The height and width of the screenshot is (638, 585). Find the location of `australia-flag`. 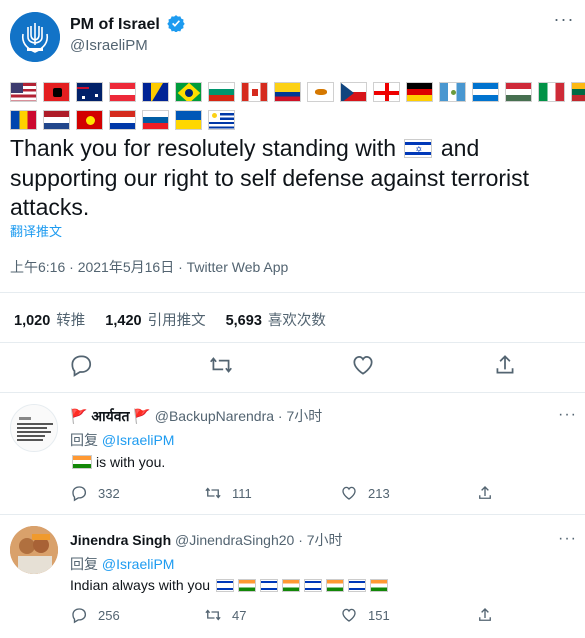

australia-flag is located at coordinates (89, 92).